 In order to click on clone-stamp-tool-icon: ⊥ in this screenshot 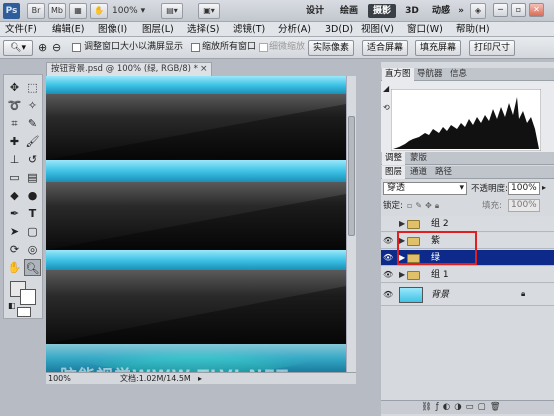, I will do `click(14, 159)`.